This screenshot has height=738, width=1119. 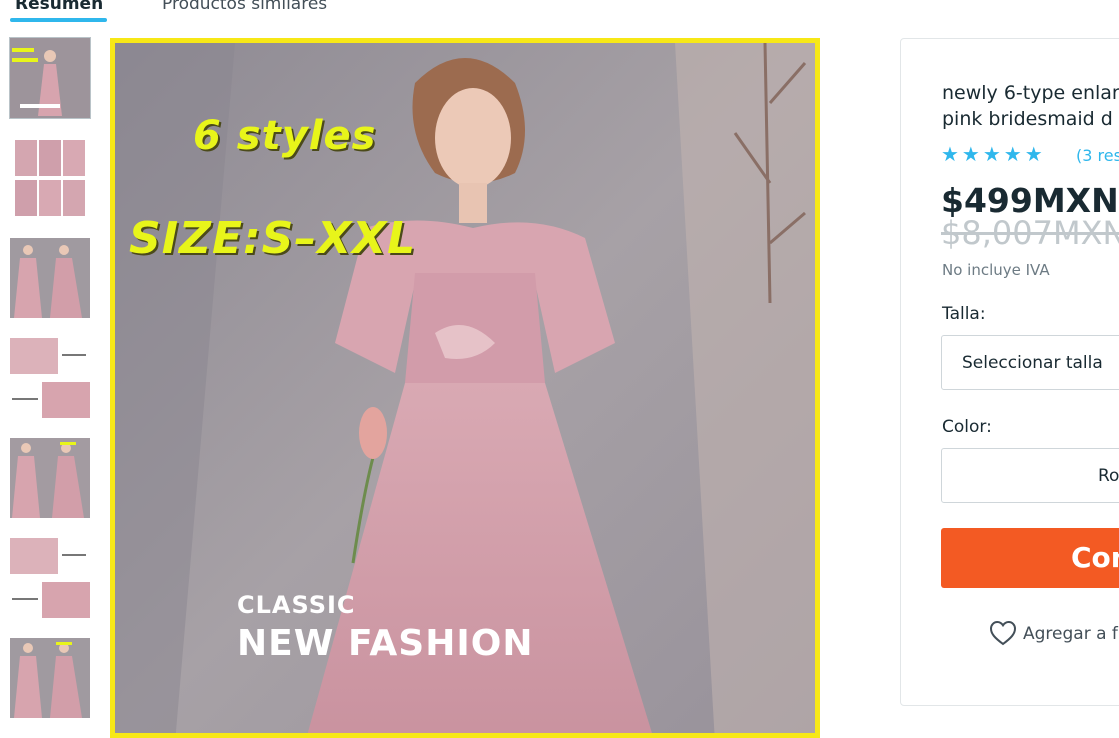 What do you see at coordinates (1030, 93) in the screenshot?
I see `product-title-line-1: newly 6-type enlar` at bounding box center [1030, 93].